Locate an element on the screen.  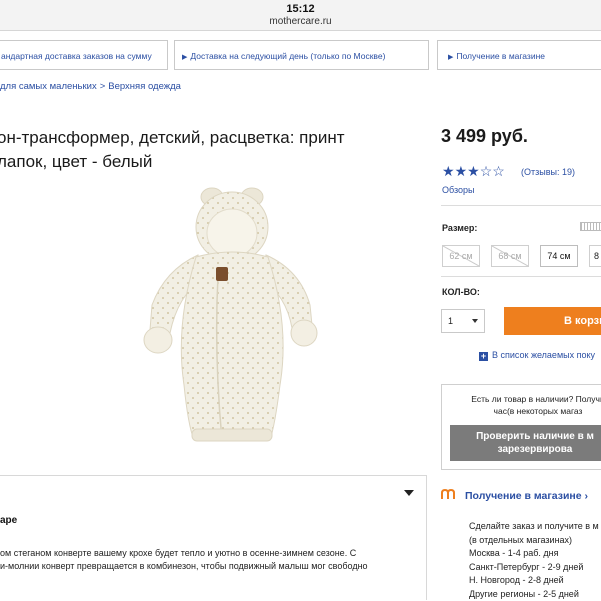
availability-question-line2: час(в некоторых магаз is located at coordinates (529, 411).